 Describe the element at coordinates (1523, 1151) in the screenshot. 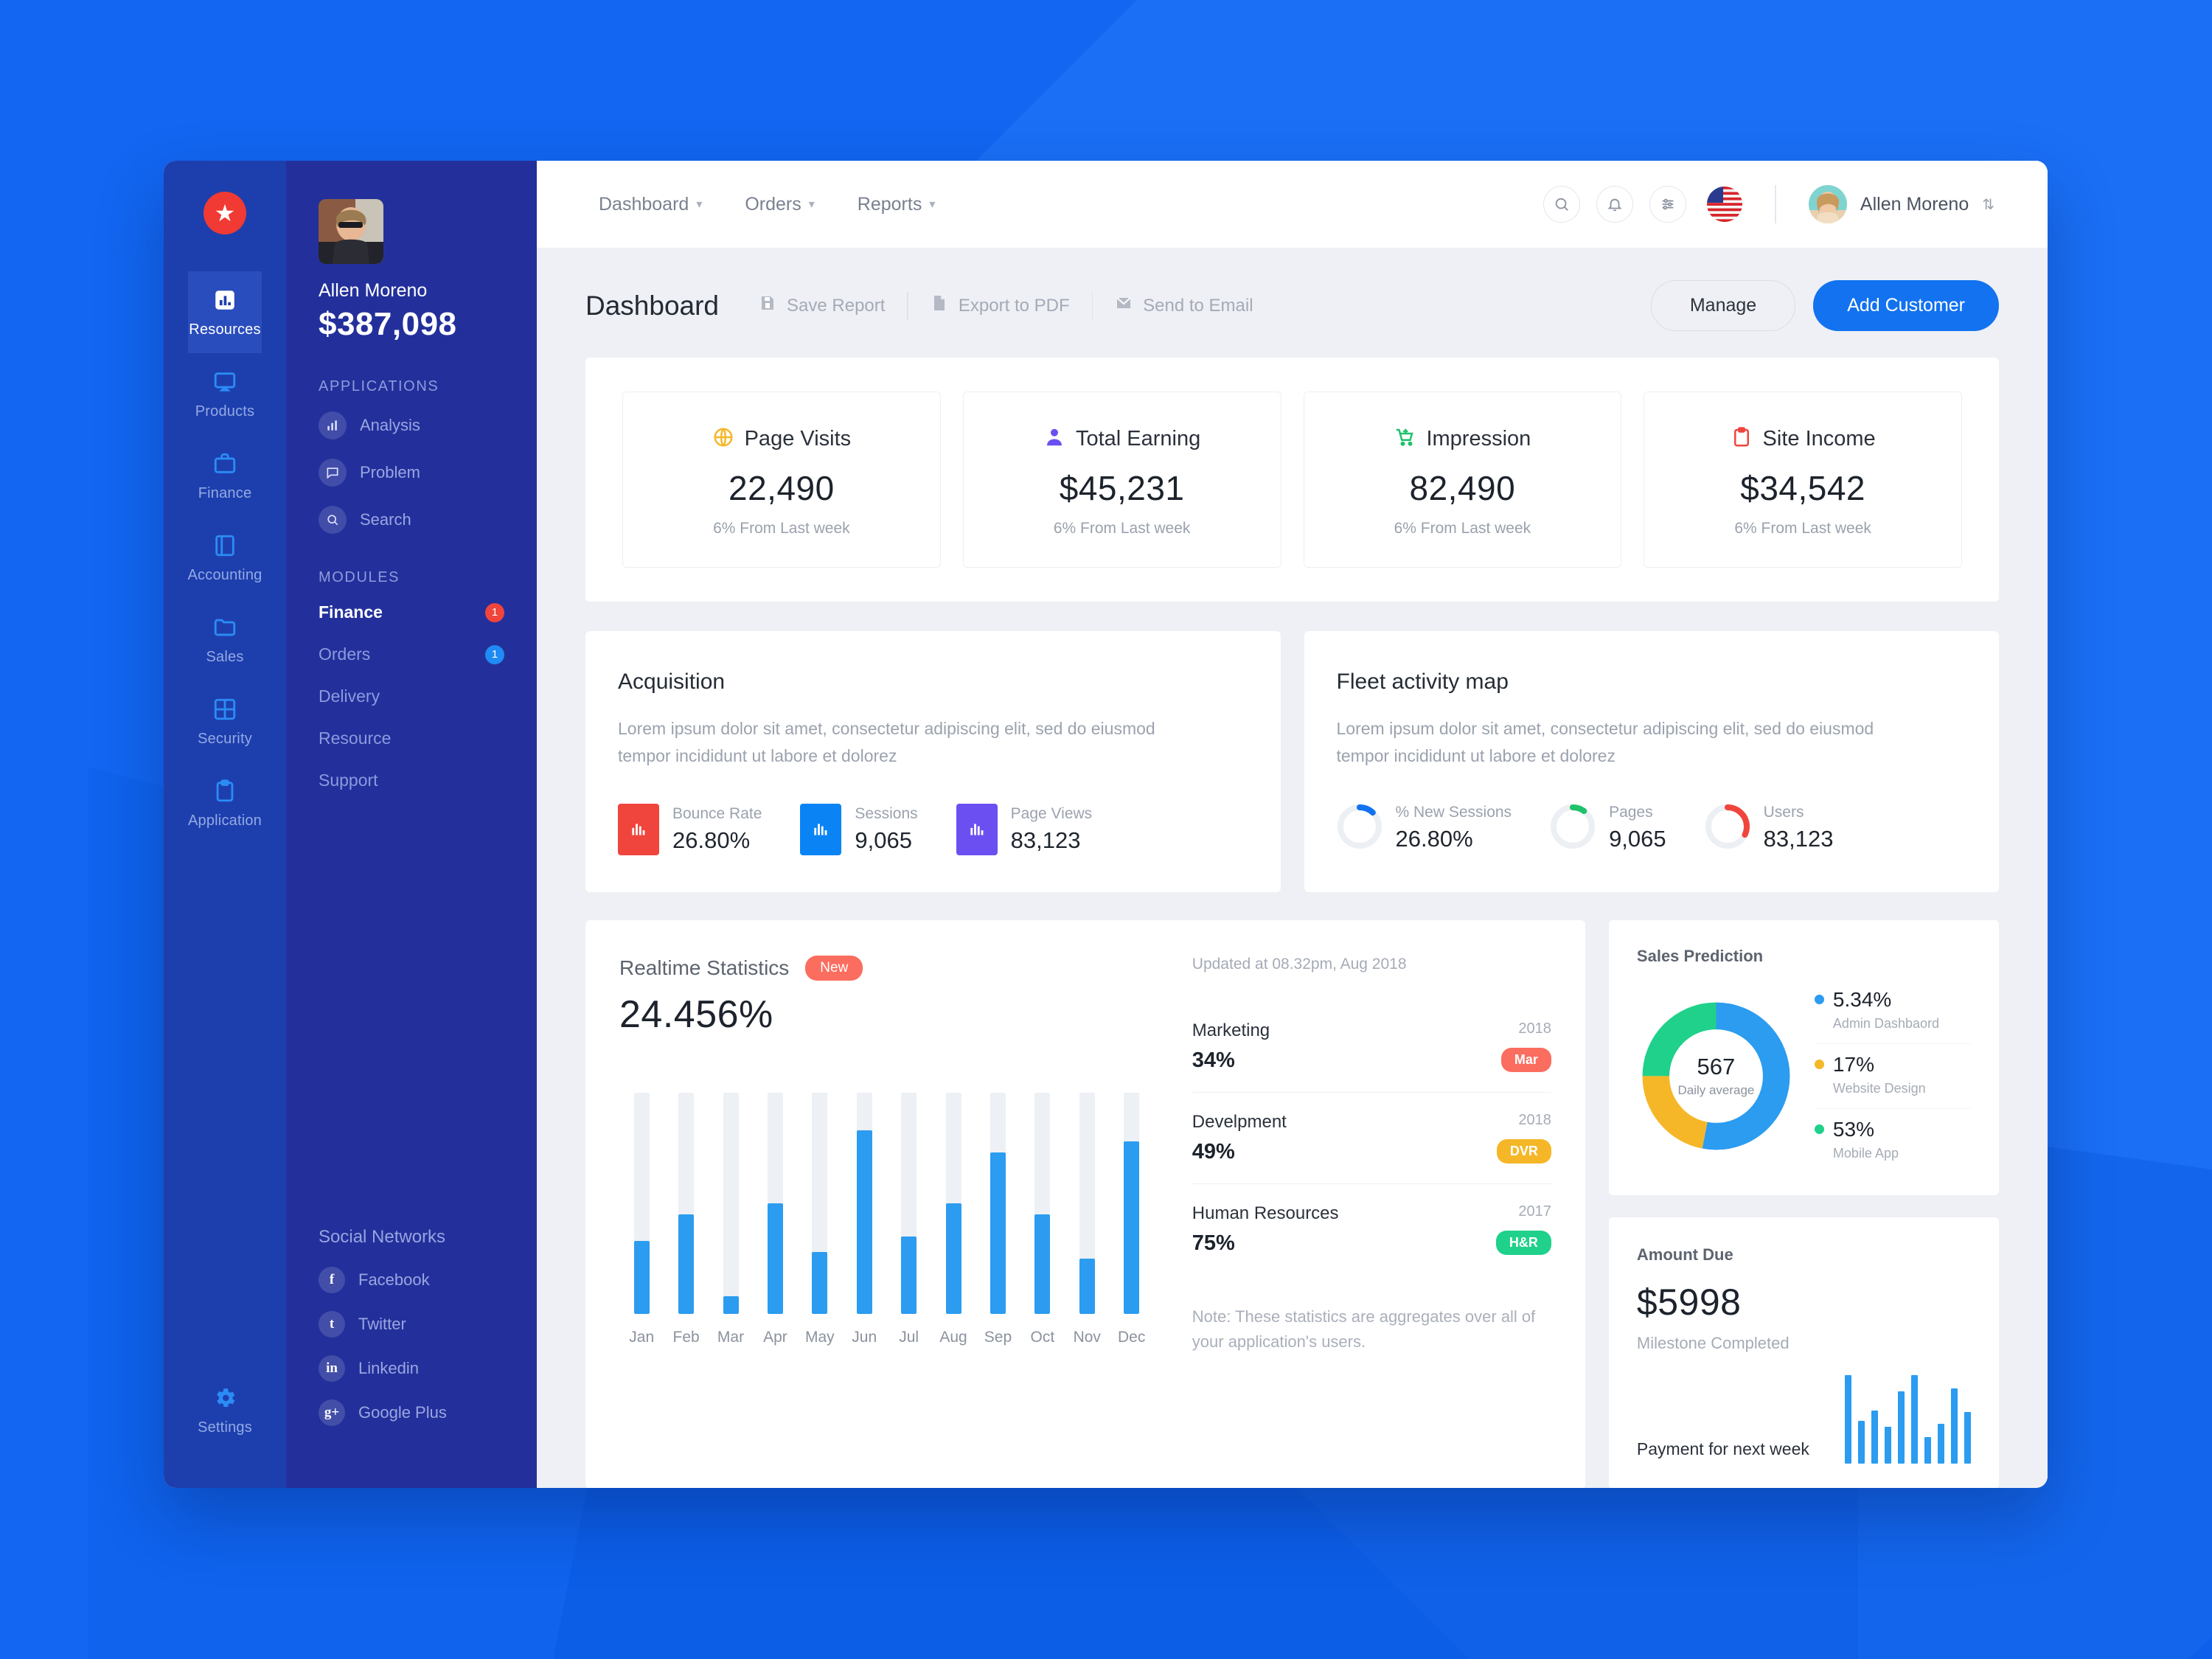

I see `department-tag: DVR` at that location.